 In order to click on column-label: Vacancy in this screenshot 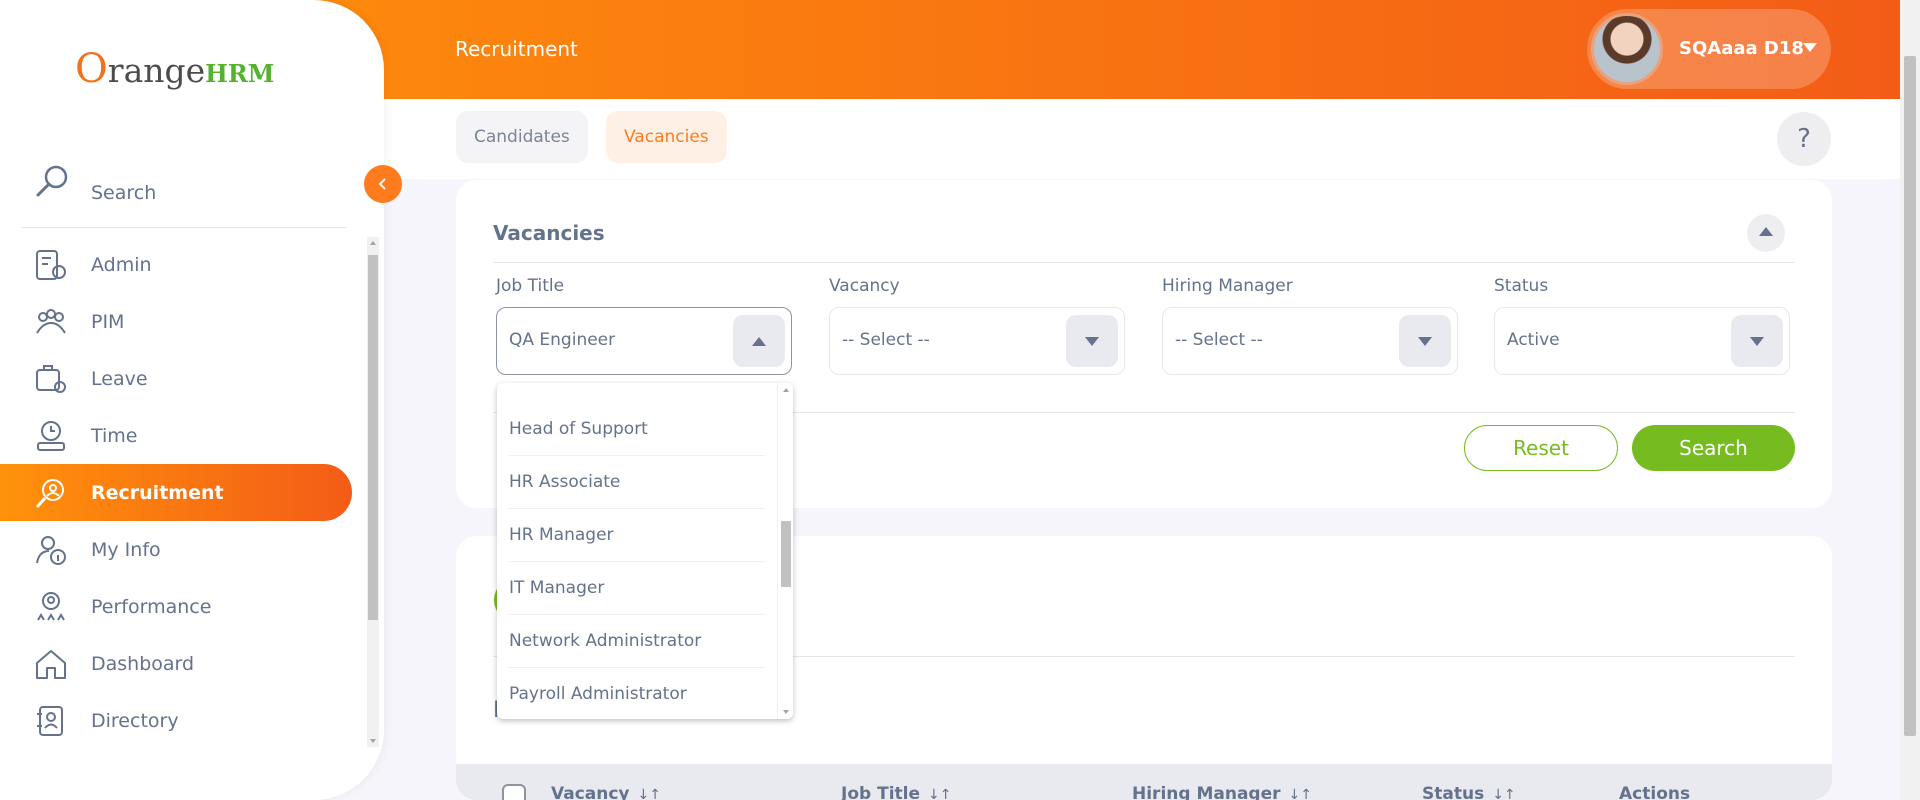, I will do `click(590, 792)`.